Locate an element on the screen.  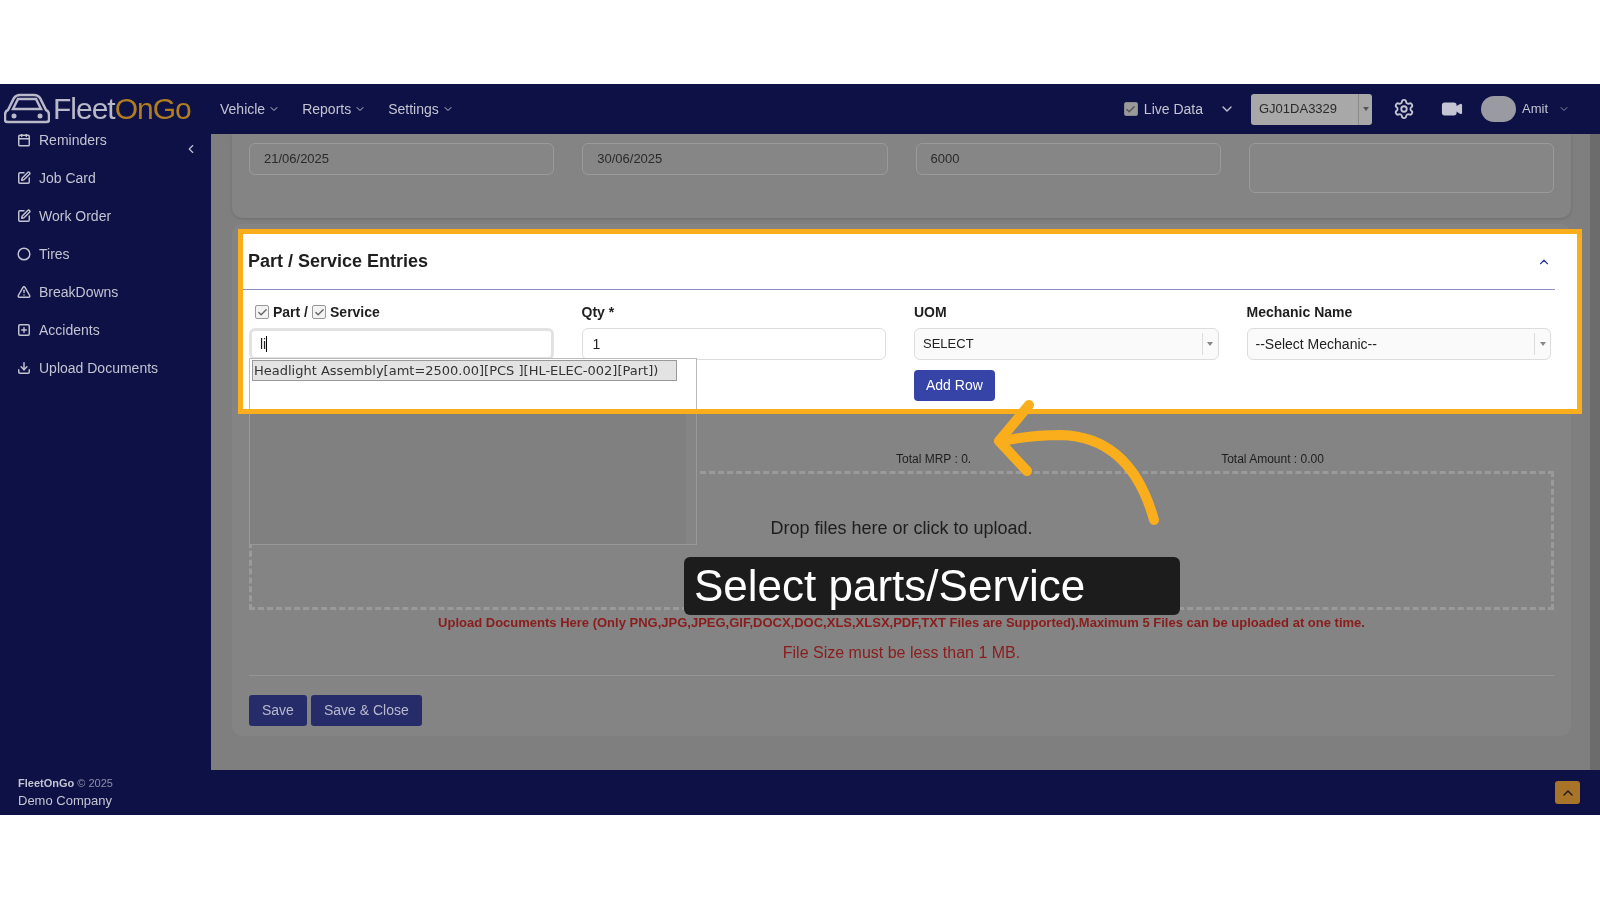
avatar is located at coordinates (1498, 109).